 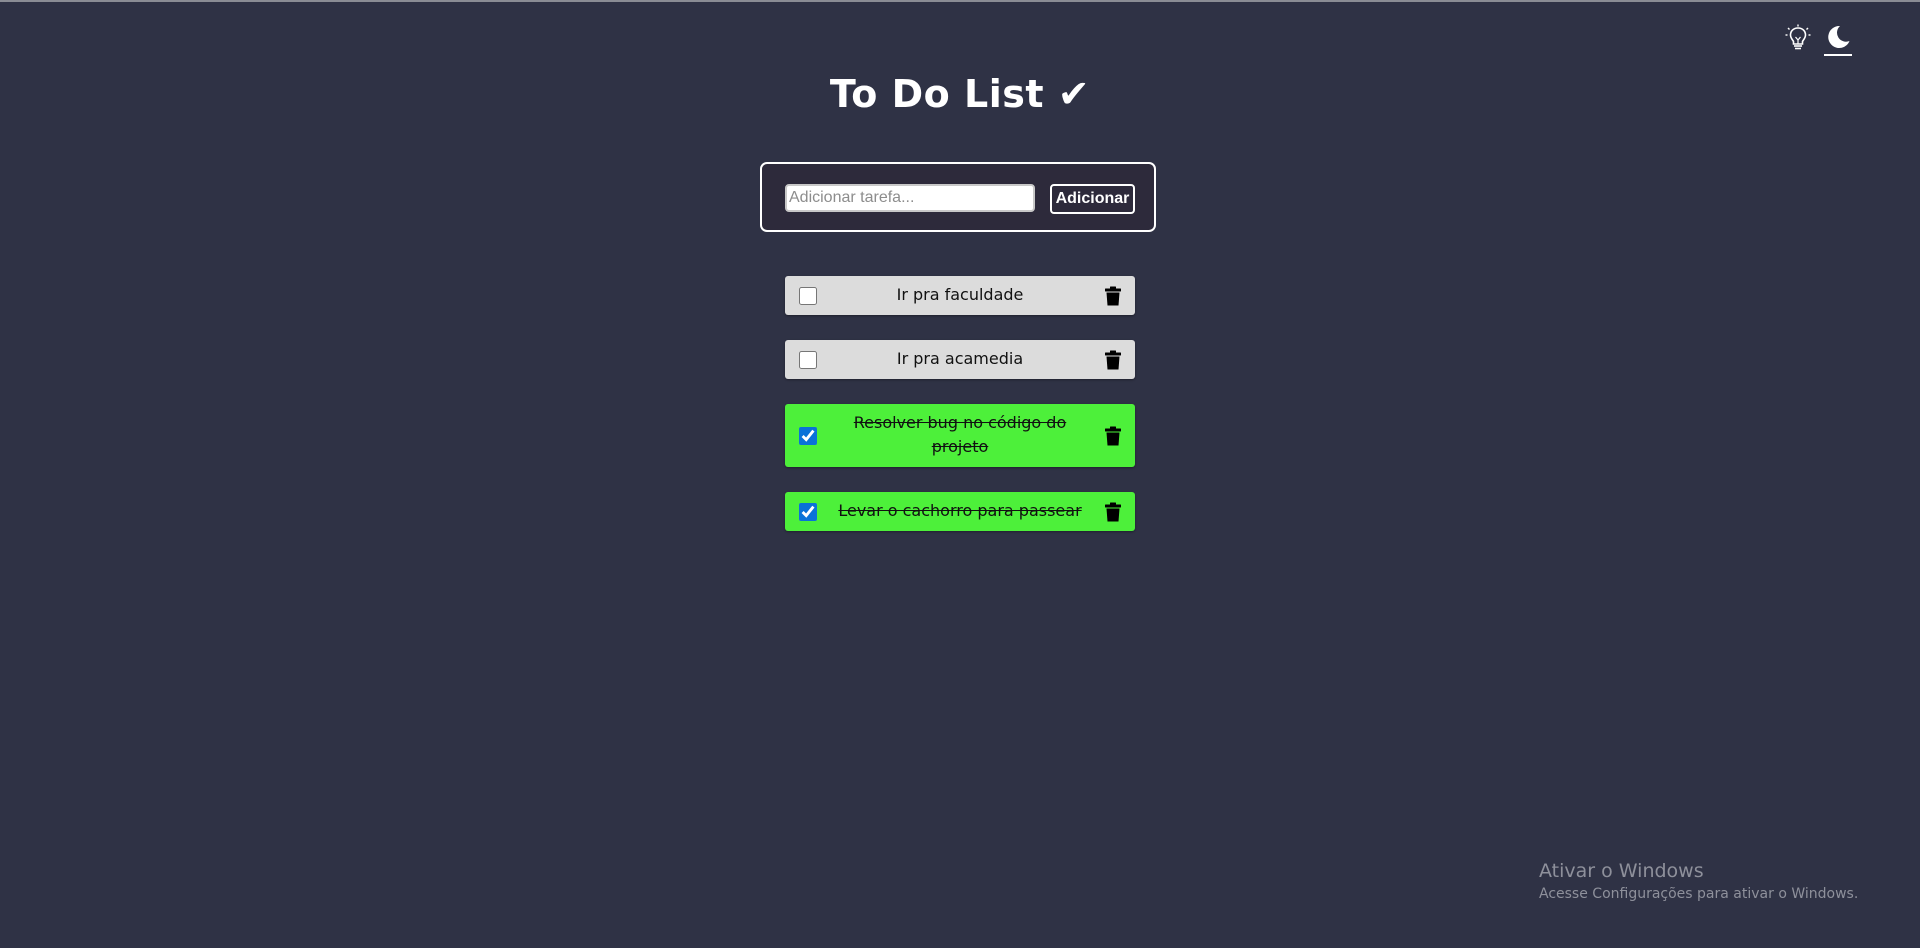 I want to click on task-text: Levar o cachorro para passear, so click(x=960, y=510).